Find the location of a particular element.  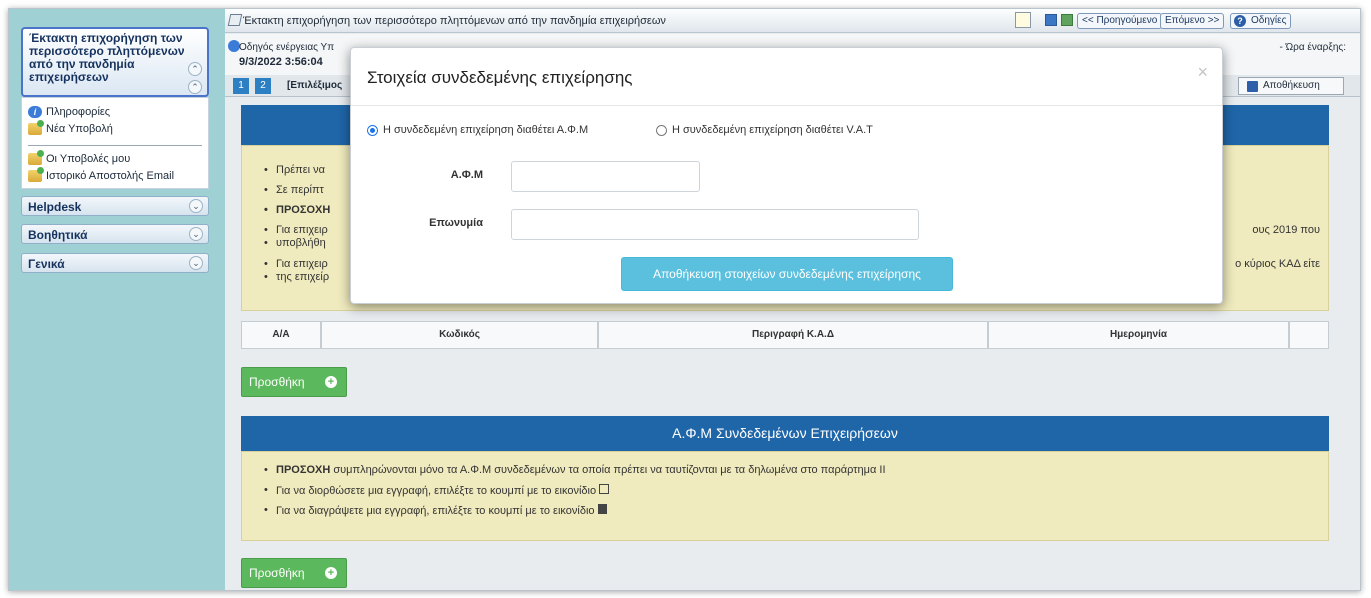

help-icon: ? is located at coordinates (1240, 21).